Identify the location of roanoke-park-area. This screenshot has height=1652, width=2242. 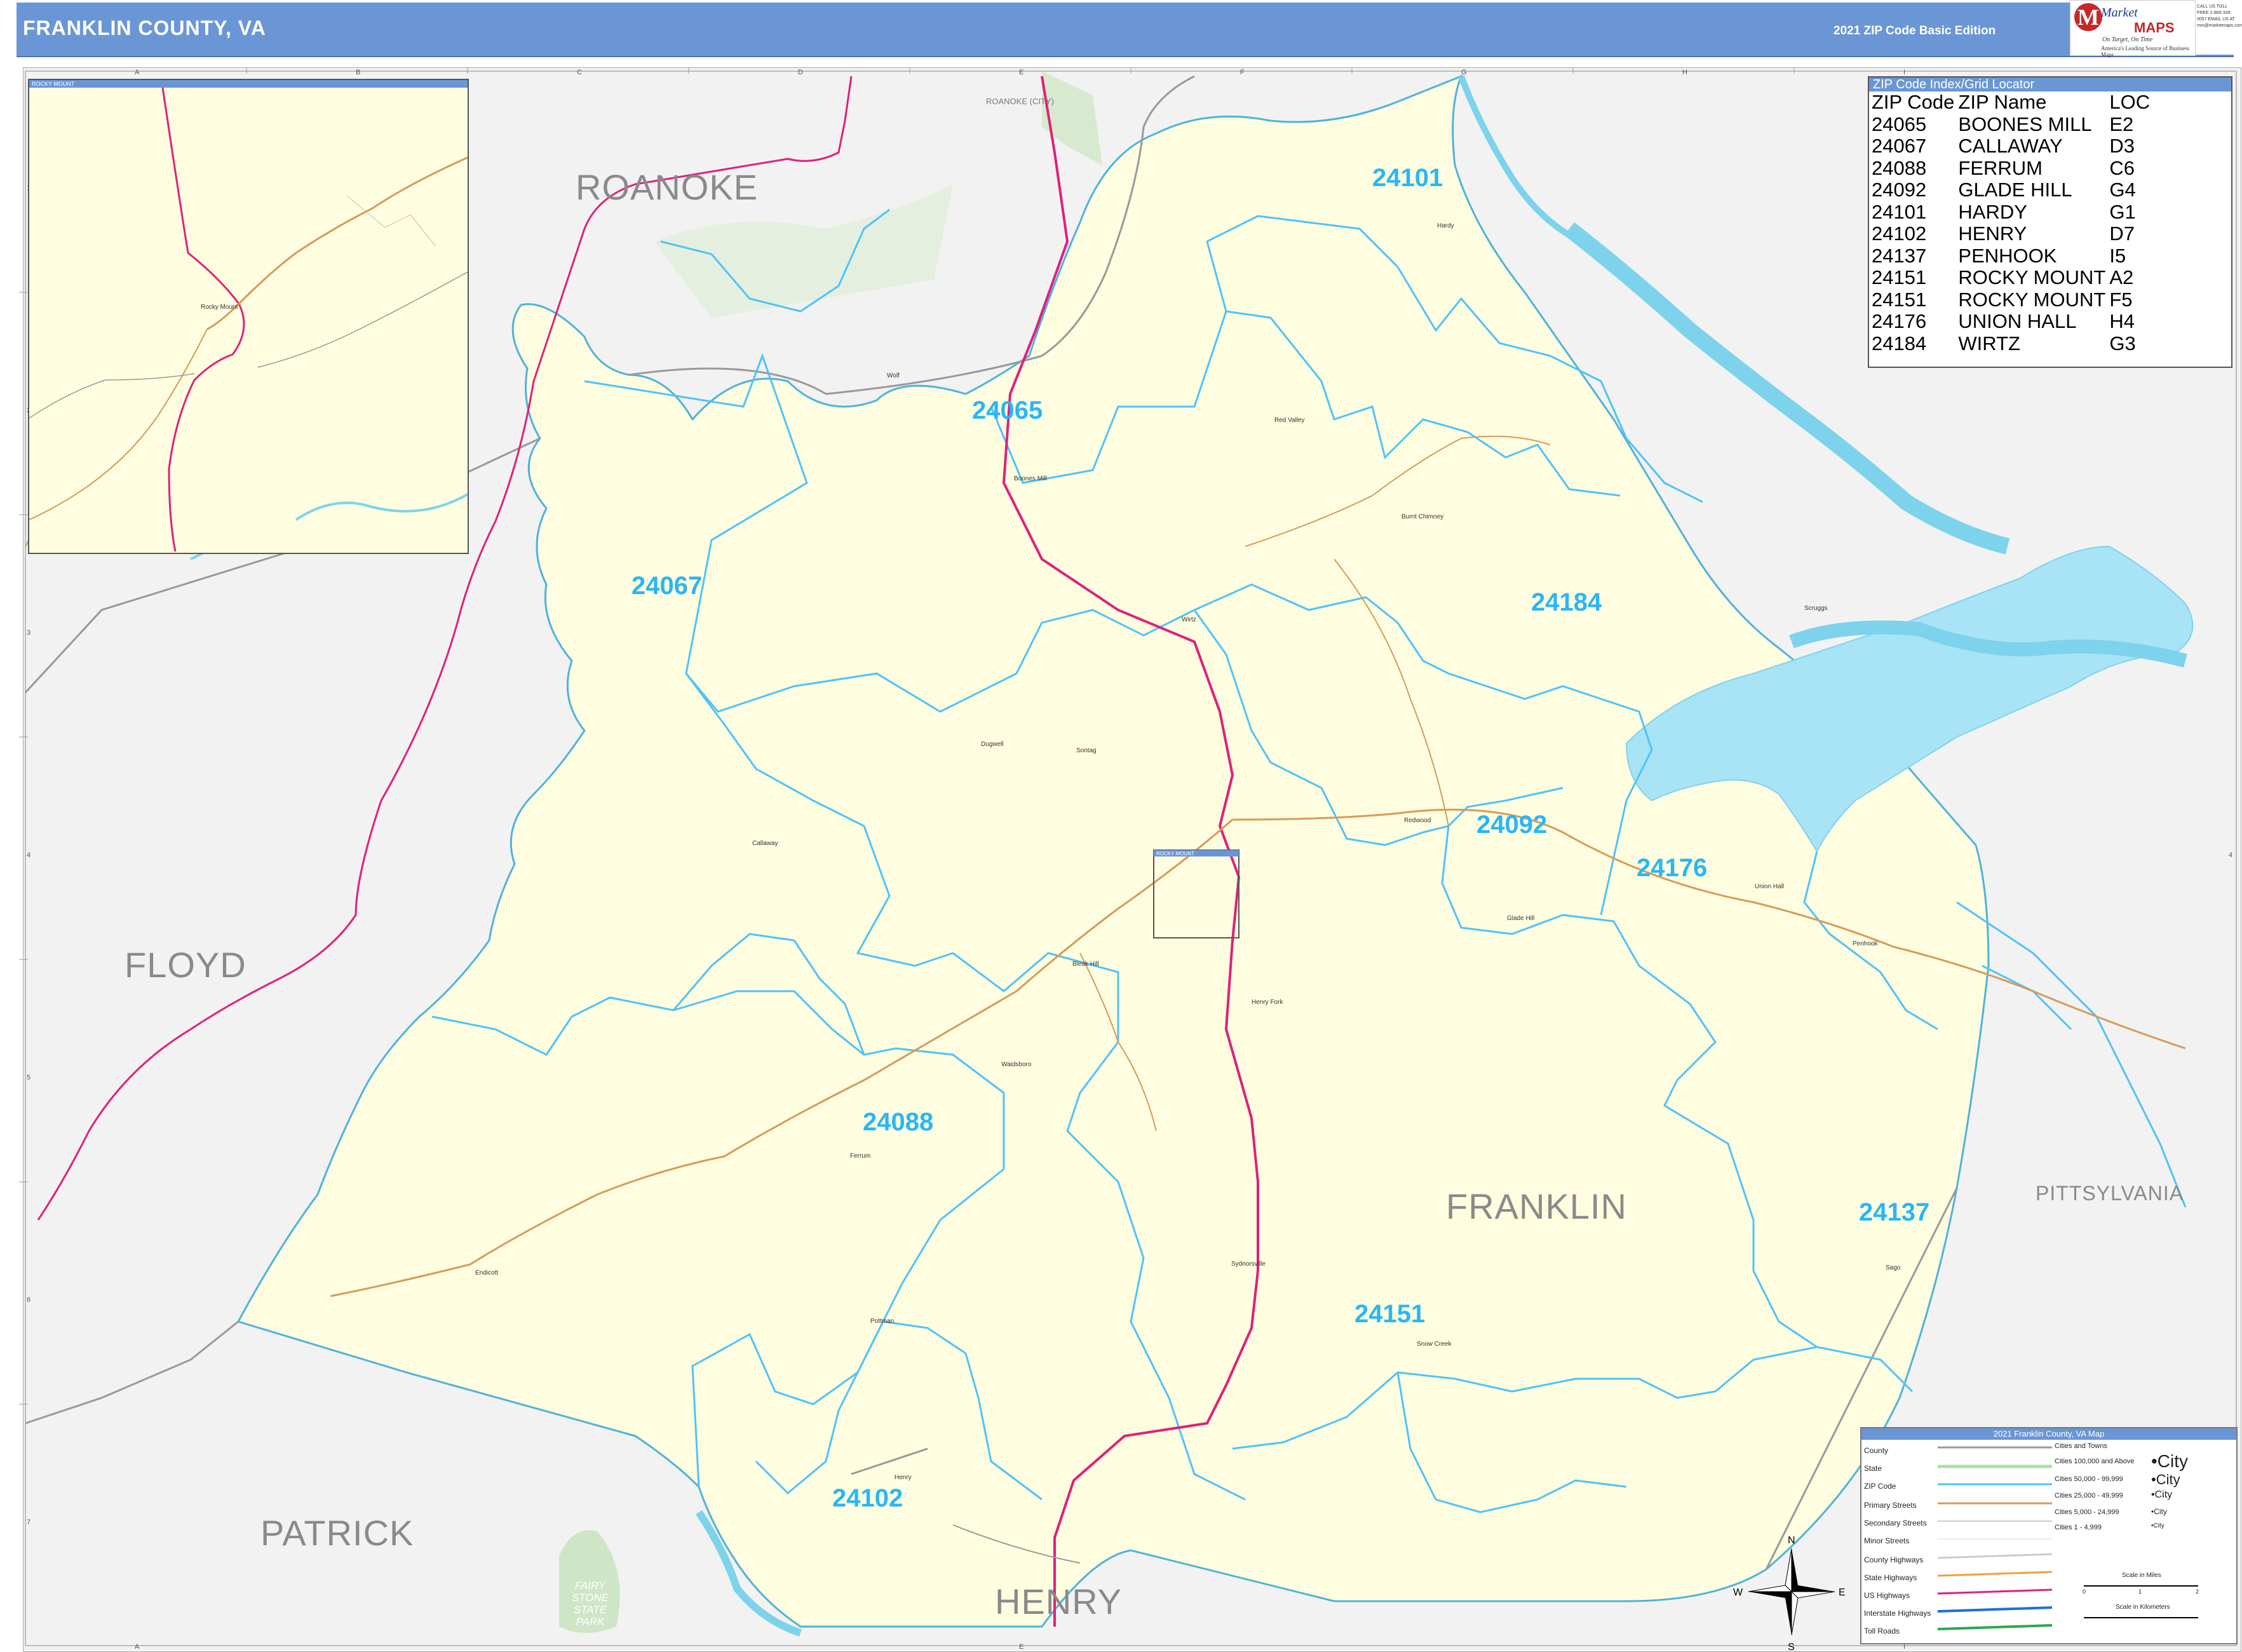
(1072, 118).